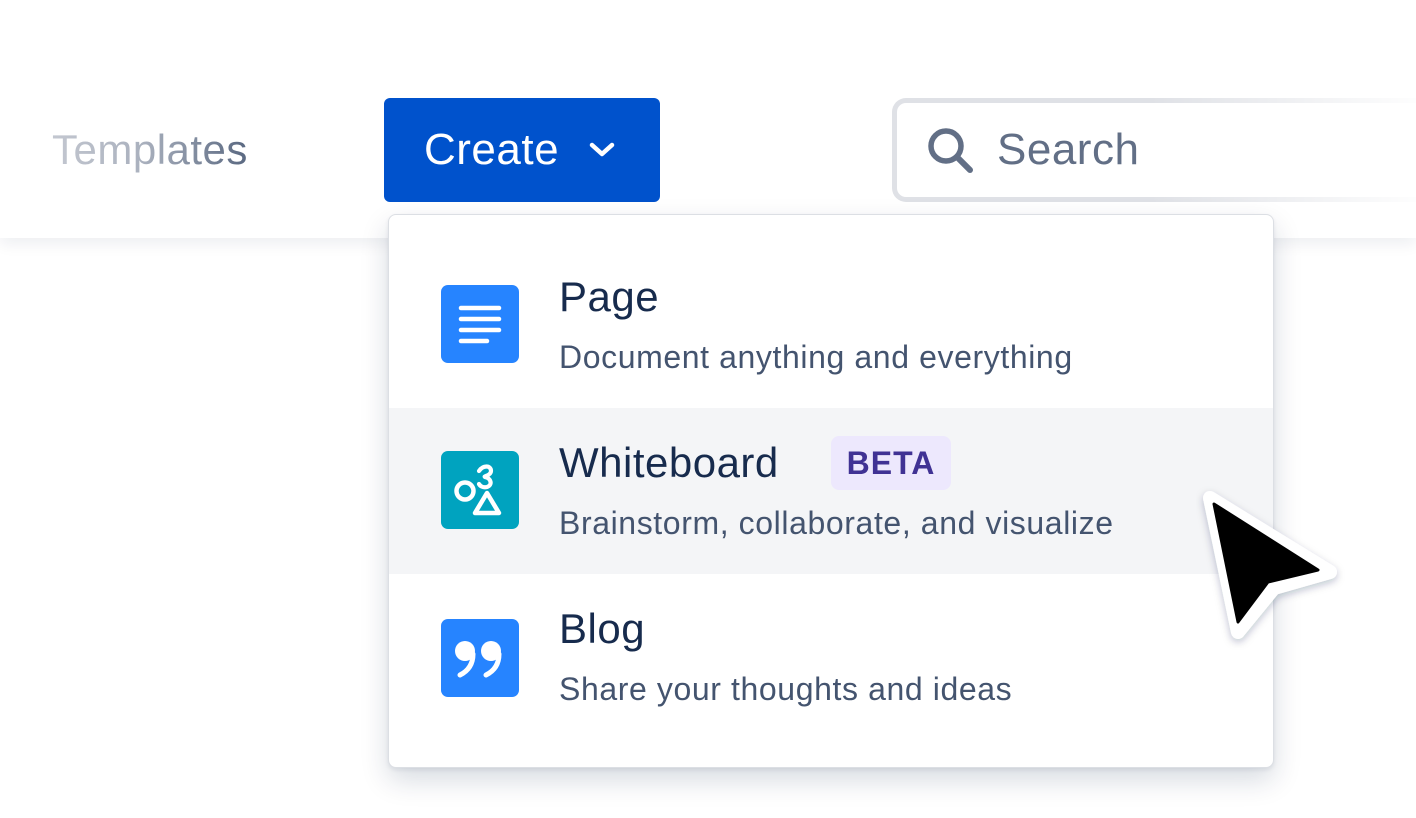 The width and height of the screenshot is (1416, 818). What do you see at coordinates (816, 357) in the screenshot?
I see `menu-item-description: Document anything and everything` at bounding box center [816, 357].